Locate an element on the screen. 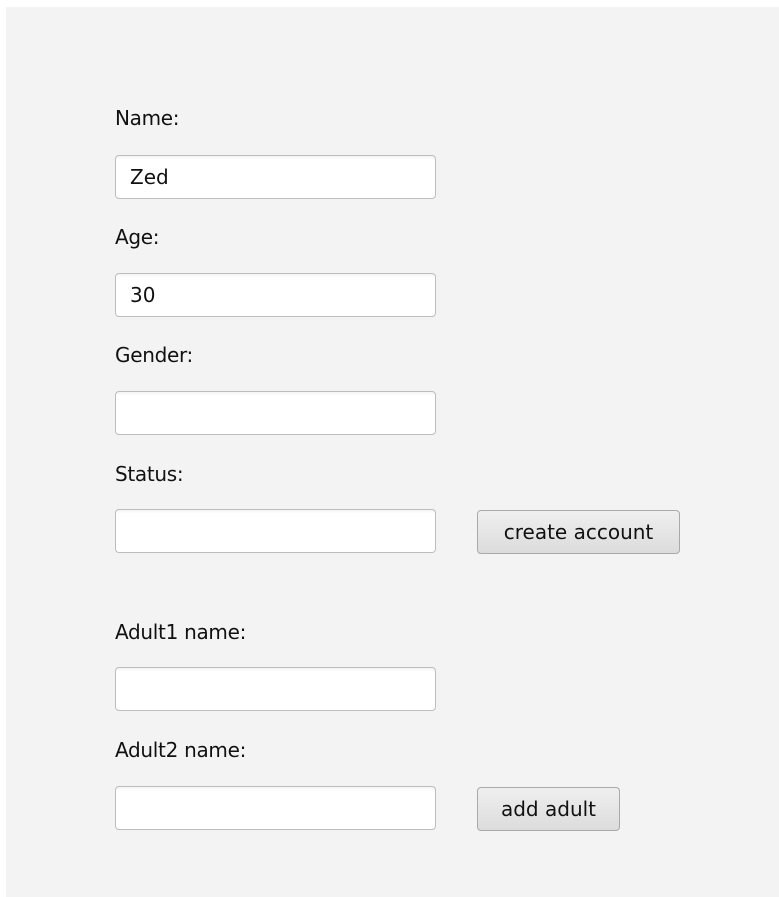 The width and height of the screenshot is (779, 897). adult1-name-label: Adult1 name: is located at coordinates (181, 632).